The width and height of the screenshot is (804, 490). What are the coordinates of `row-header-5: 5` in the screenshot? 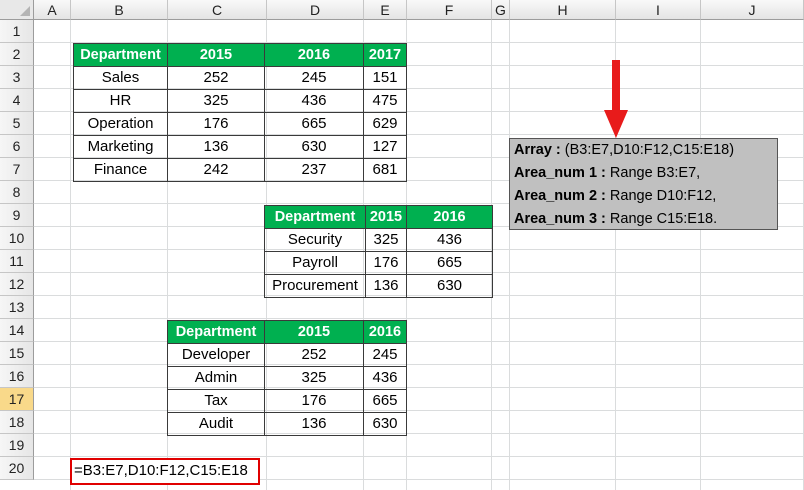 It's located at (17, 123).